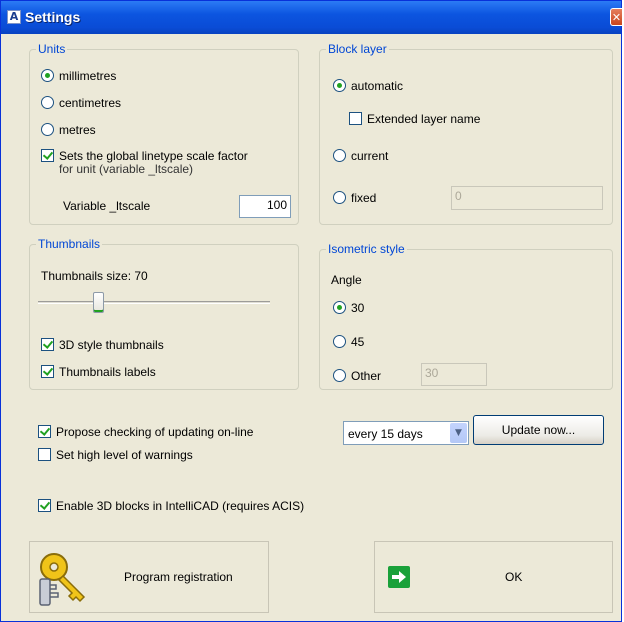 Image resolution: width=624 pixels, height=622 pixels. I want to click on radio-metres-label: metres, so click(77, 130).